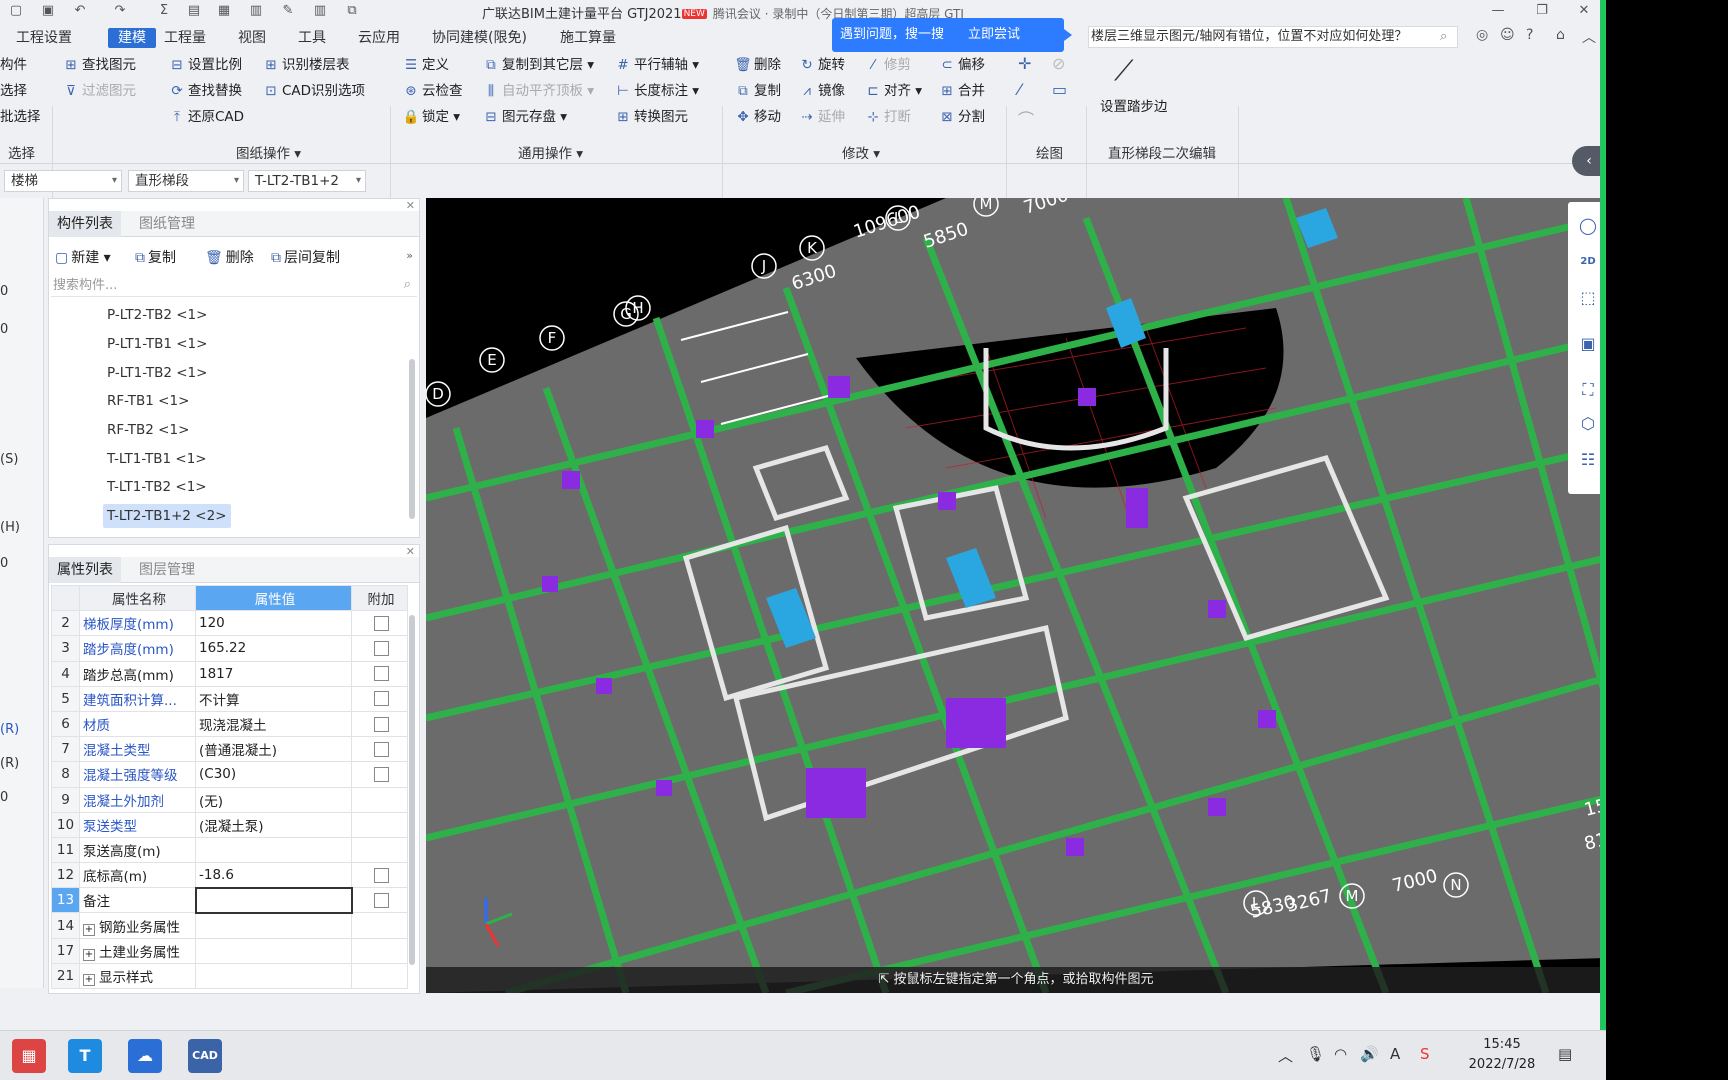 This screenshot has height=1080, width=1728. I want to click on export-icon: ⧉, so click(352, 11).